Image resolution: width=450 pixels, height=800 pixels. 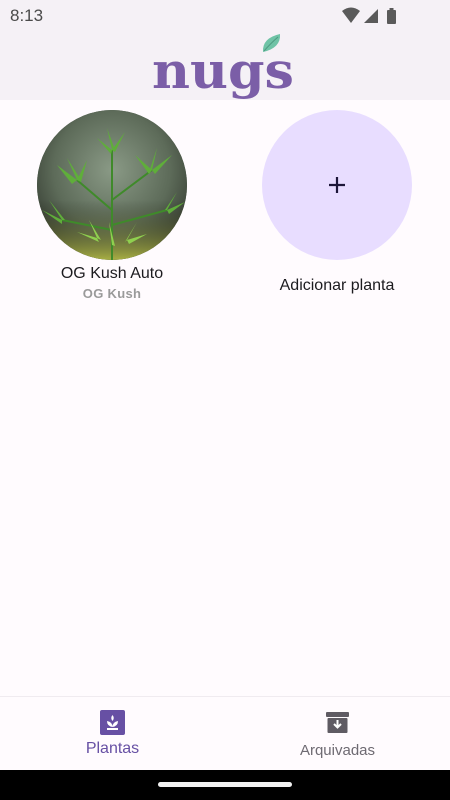 I want to click on nav-label-arquivadas: Arquivadas, so click(x=337, y=750).